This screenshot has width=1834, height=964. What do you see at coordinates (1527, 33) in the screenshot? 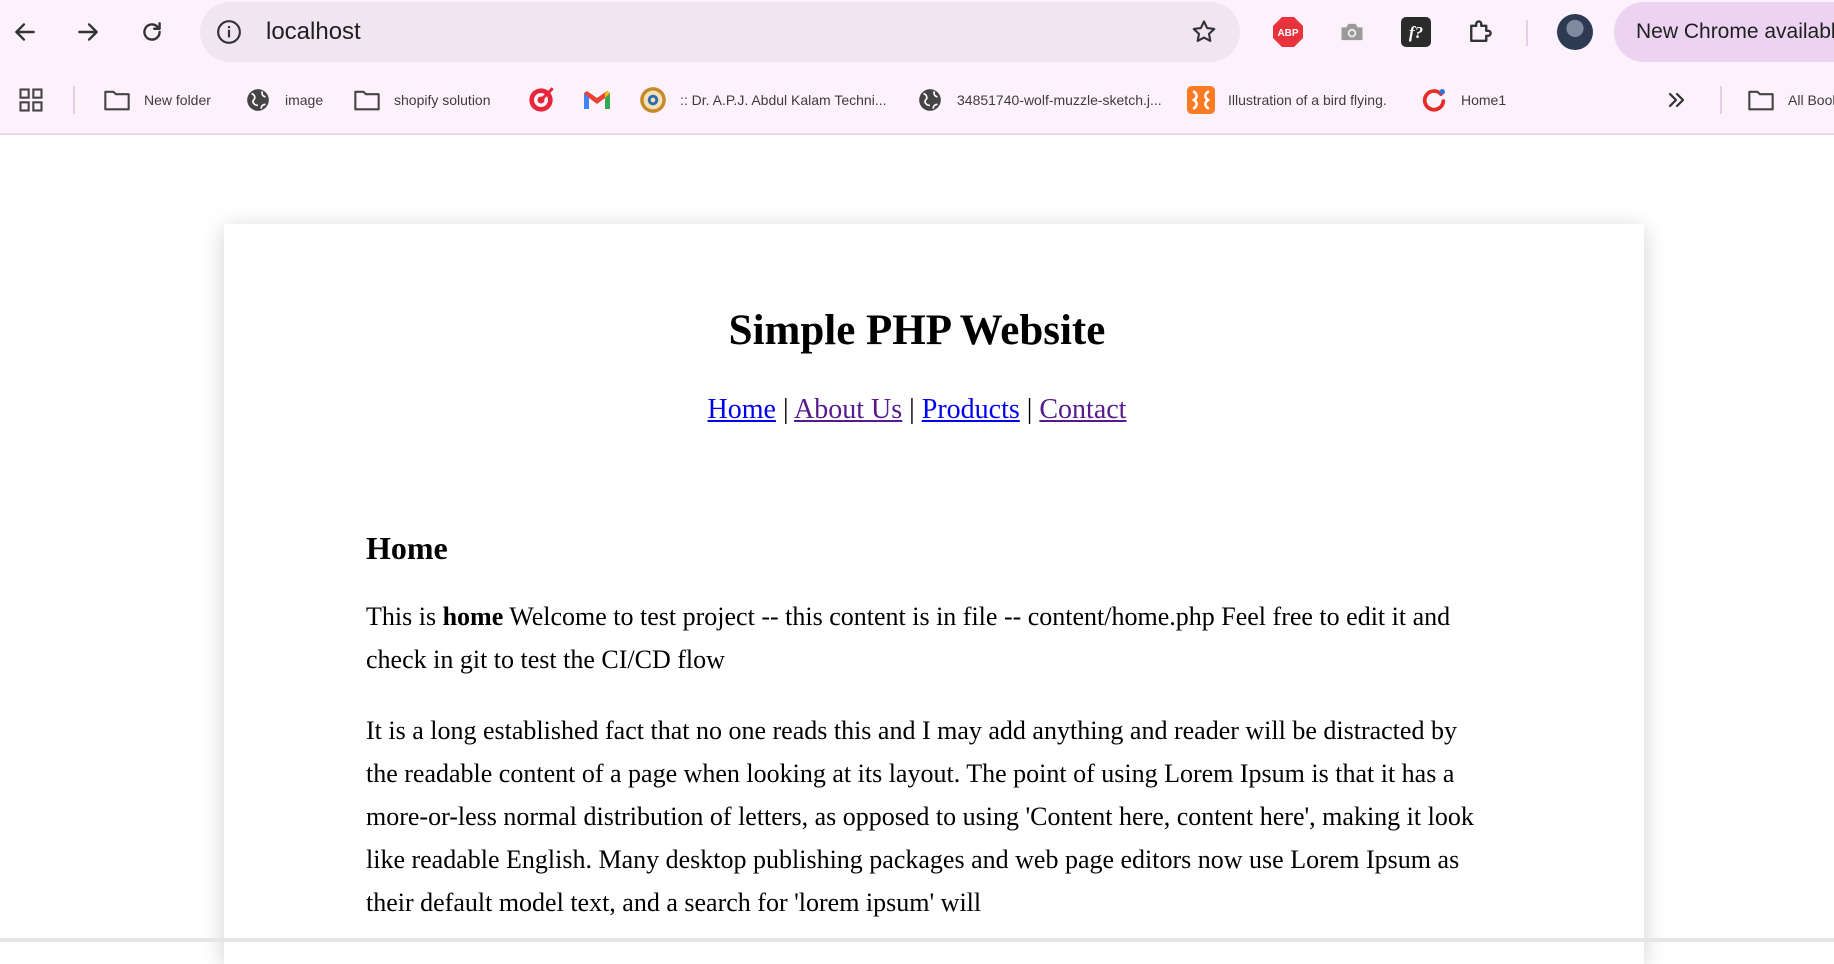
I see `toolbar-divider` at bounding box center [1527, 33].